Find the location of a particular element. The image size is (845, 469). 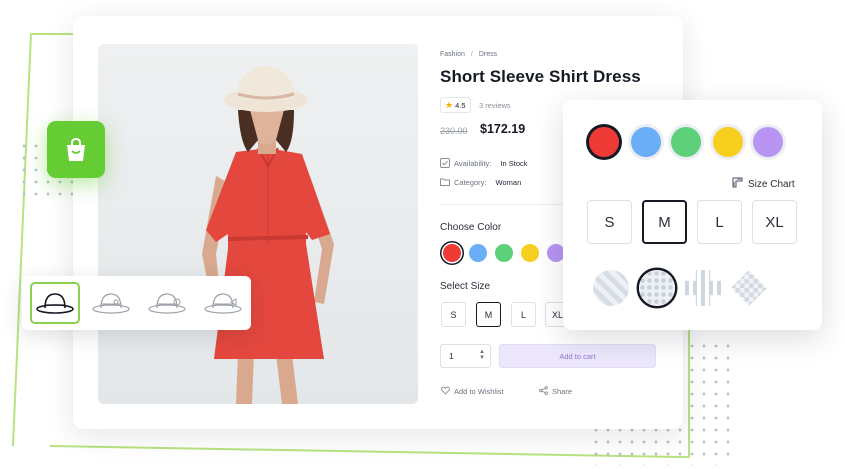

availability-row: Availability: In Stock is located at coordinates (484, 163).